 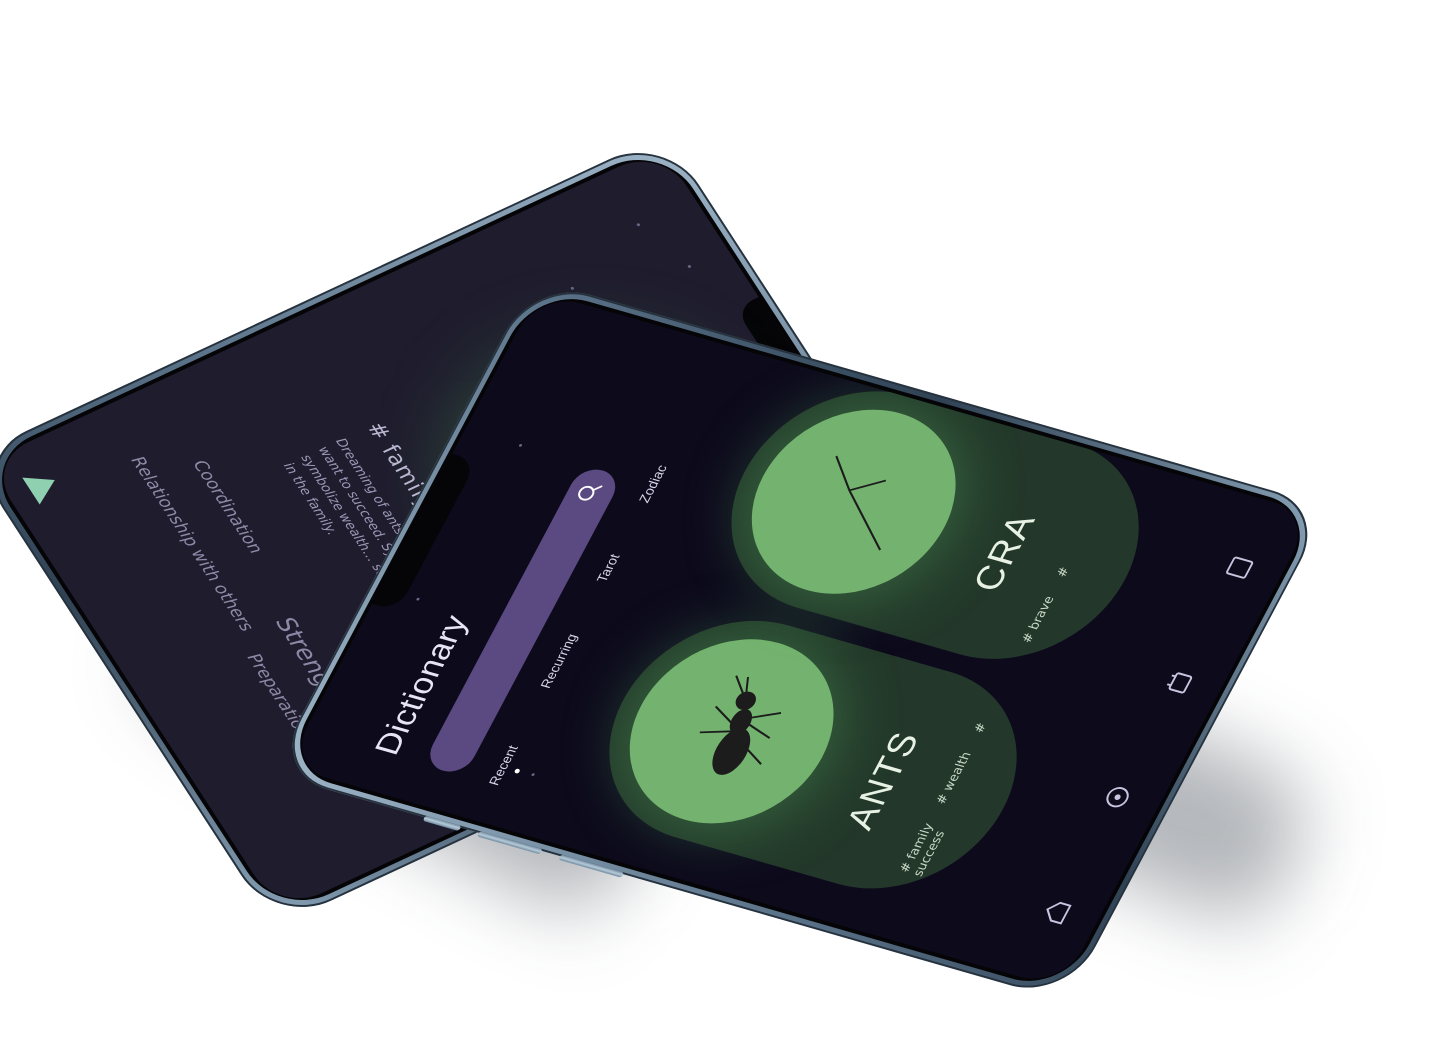 What do you see at coordinates (43, 485) in the screenshot?
I see `play-icon` at bounding box center [43, 485].